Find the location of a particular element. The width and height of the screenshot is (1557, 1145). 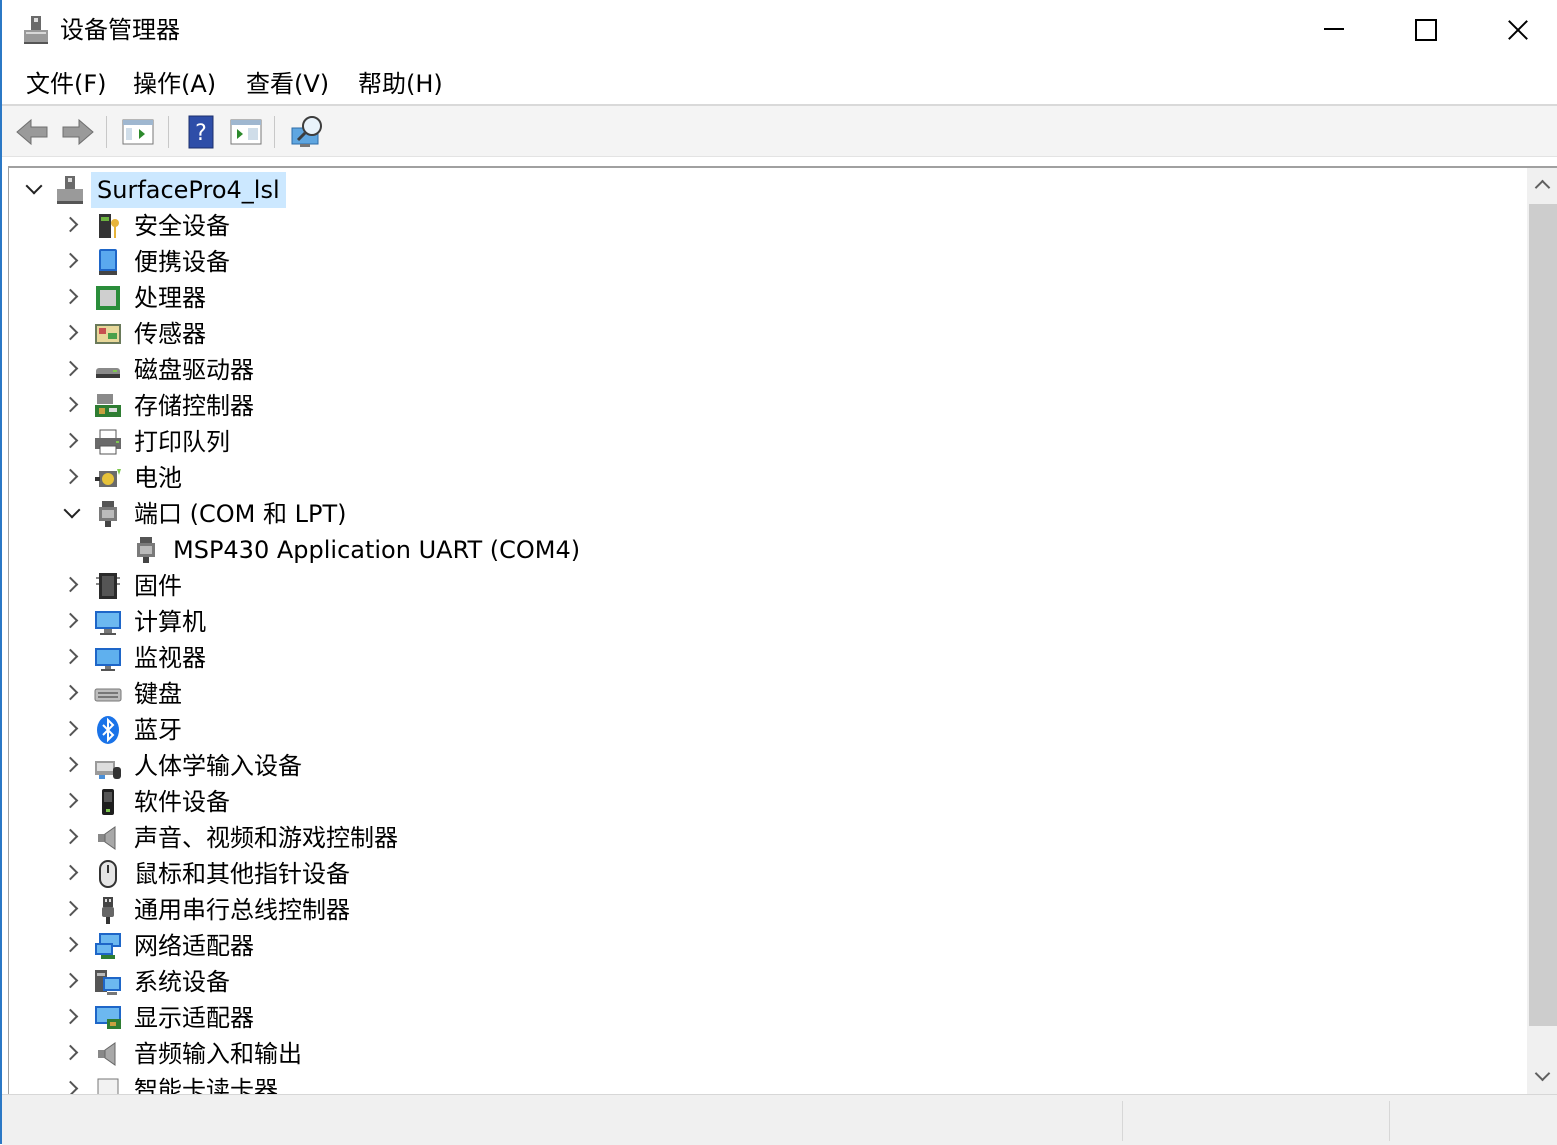

tree-category-label: 固件 is located at coordinates (158, 586).